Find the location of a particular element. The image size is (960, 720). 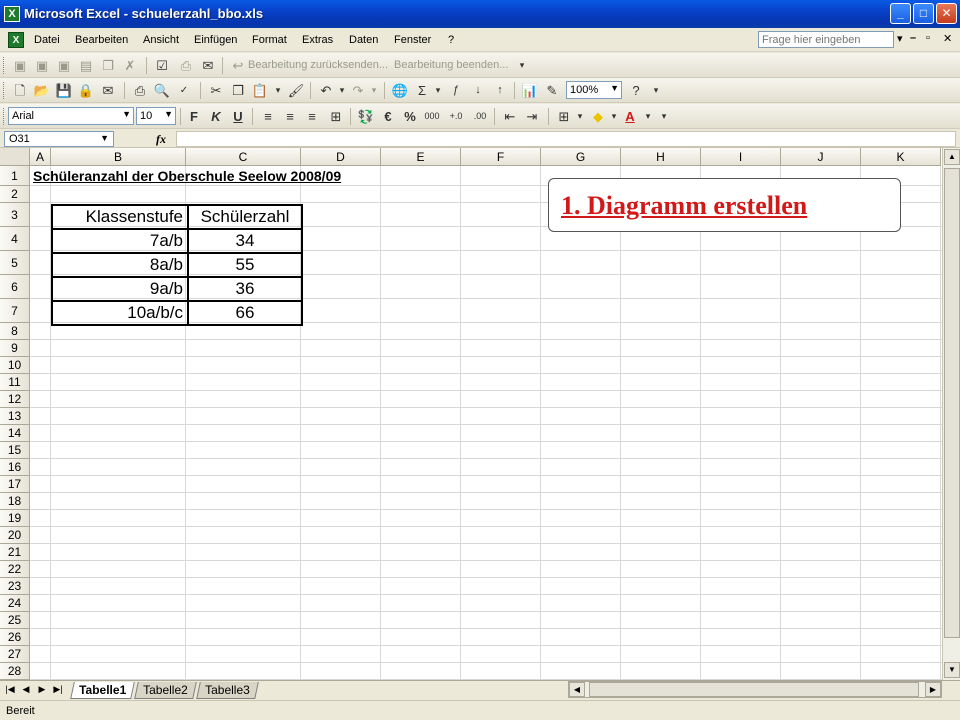

font-combo: Arial ▼ is located at coordinates (71, 116).